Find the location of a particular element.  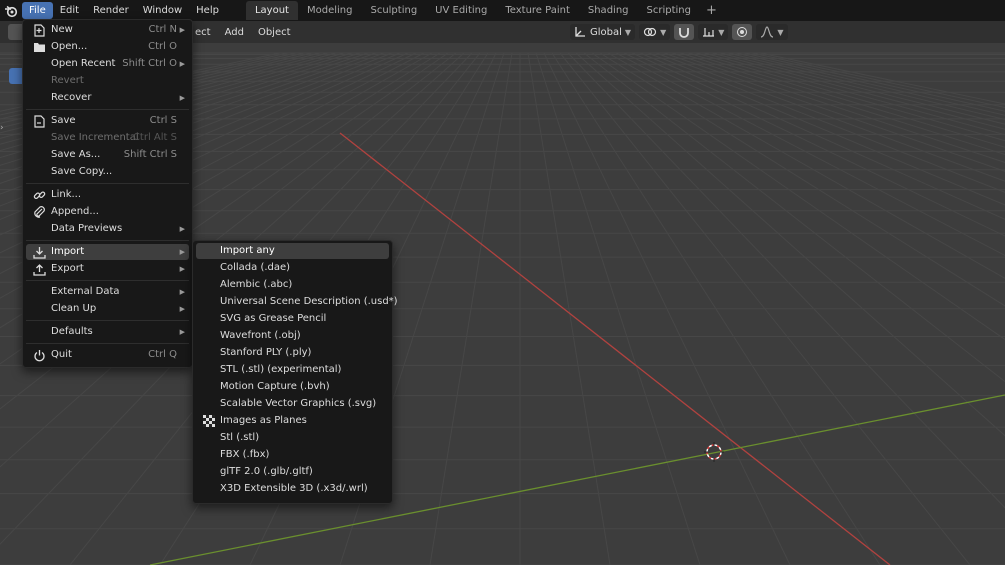

import-gltf-label: glTF 2.0 (.glb/.gltf) is located at coordinates (266, 471).